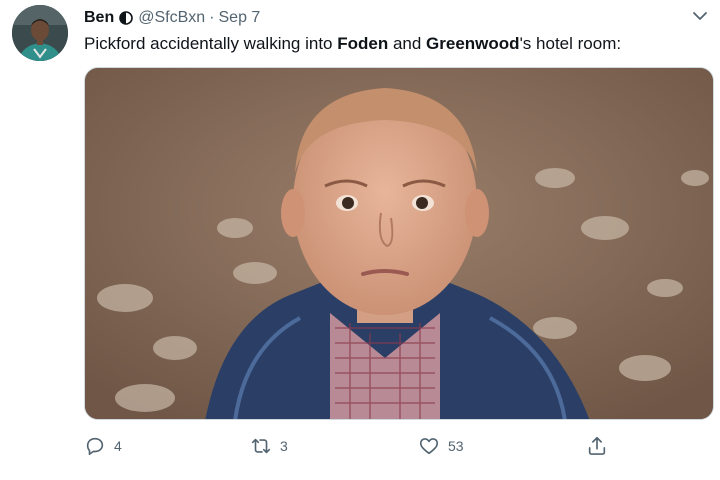 The image size is (720, 480). What do you see at coordinates (700, 16) in the screenshot?
I see `chevron-down-icon` at bounding box center [700, 16].